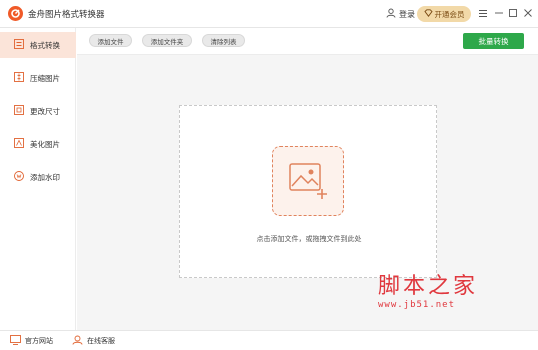 Image resolution: width=538 pixels, height=350 pixels. I want to click on sidebar-item-format-convert: 格式转换, so click(38, 45).